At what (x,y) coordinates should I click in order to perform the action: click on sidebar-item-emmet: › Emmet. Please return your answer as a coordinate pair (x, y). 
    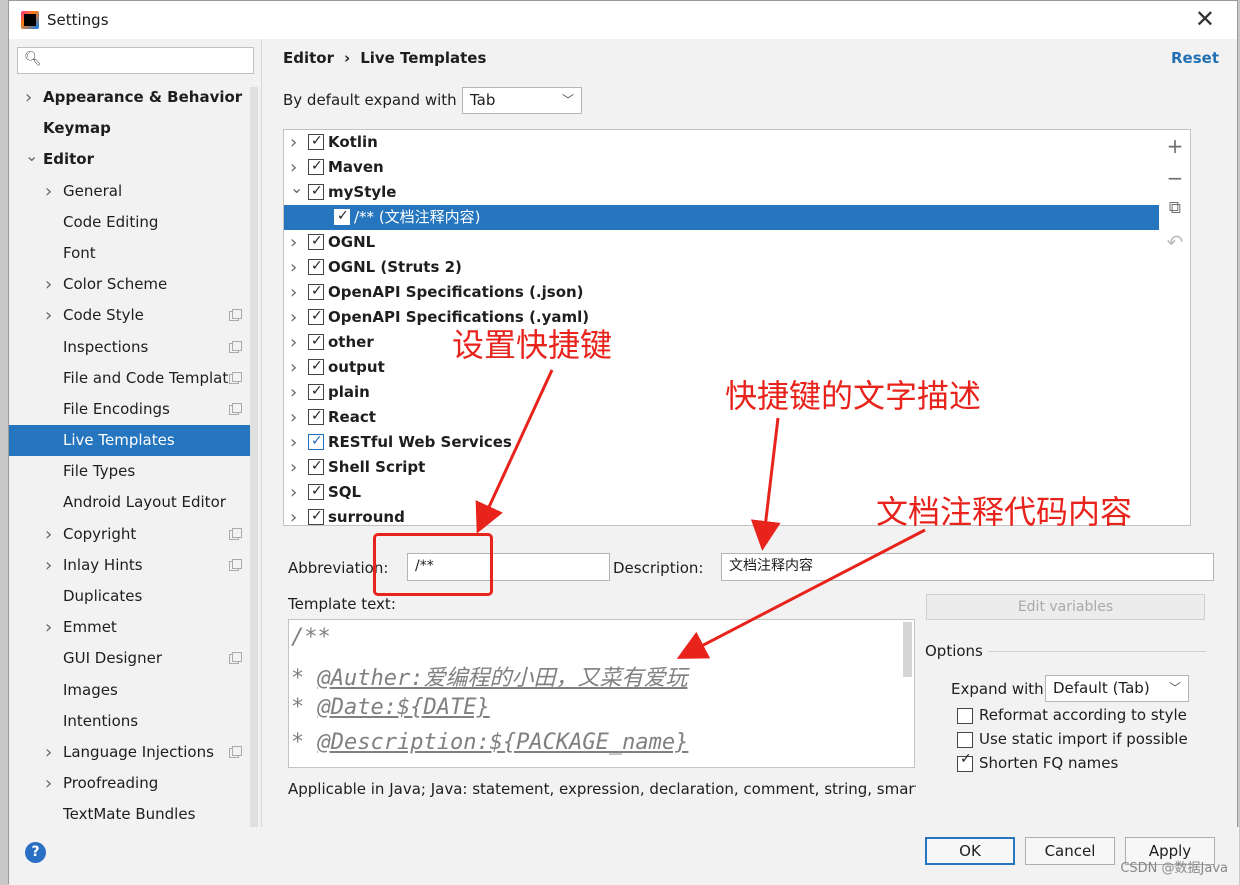
    Looking at the image, I should click on (129, 627).